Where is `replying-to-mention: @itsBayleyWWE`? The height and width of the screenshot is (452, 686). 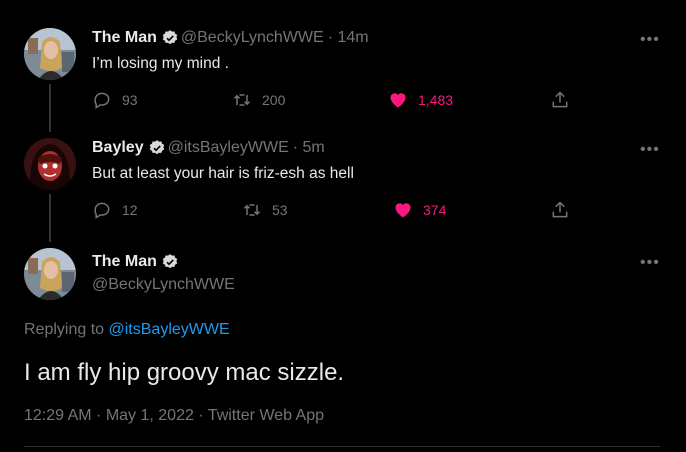 replying-to-mention: @itsBayleyWWE is located at coordinates (169, 329).